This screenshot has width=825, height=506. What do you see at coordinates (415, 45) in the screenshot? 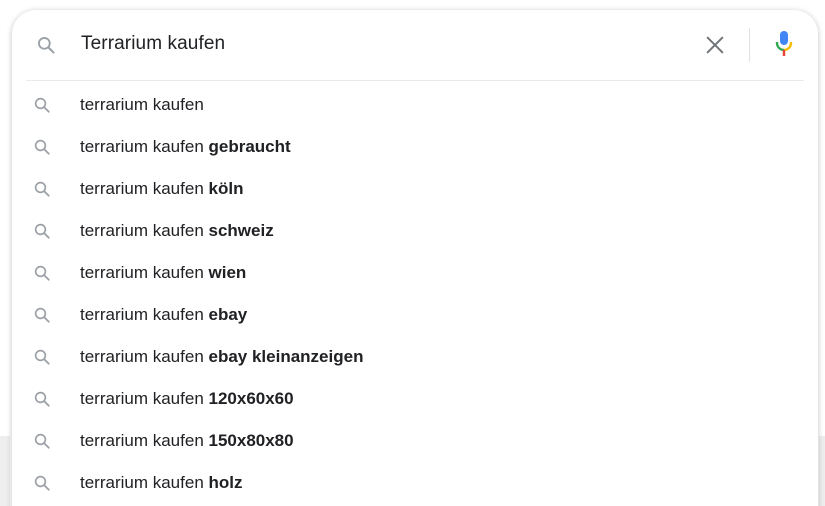
I see `search-bar: Terrarium kaufen` at bounding box center [415, 45].